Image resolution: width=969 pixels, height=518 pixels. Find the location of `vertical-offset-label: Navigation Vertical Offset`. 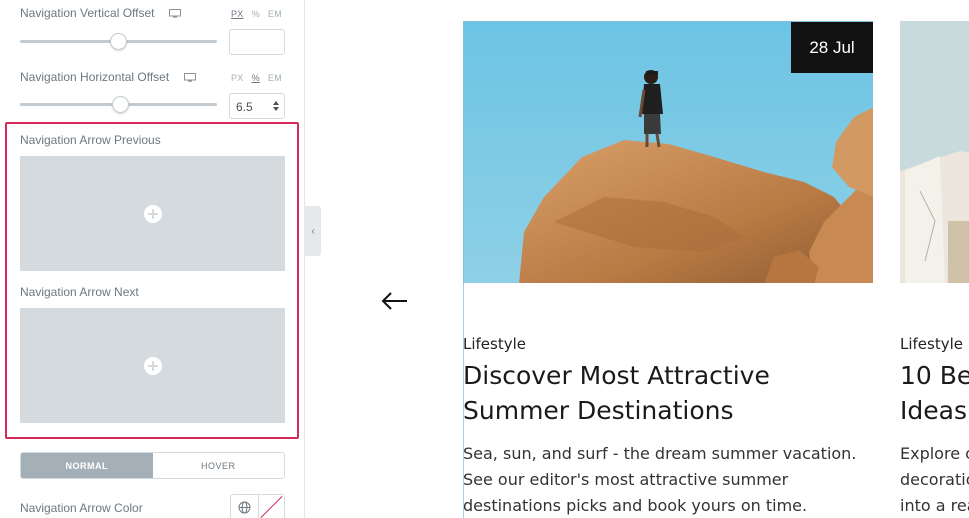

vertical-offset-label: Navigation Vertical Offset is located at coordinates (87, 13).